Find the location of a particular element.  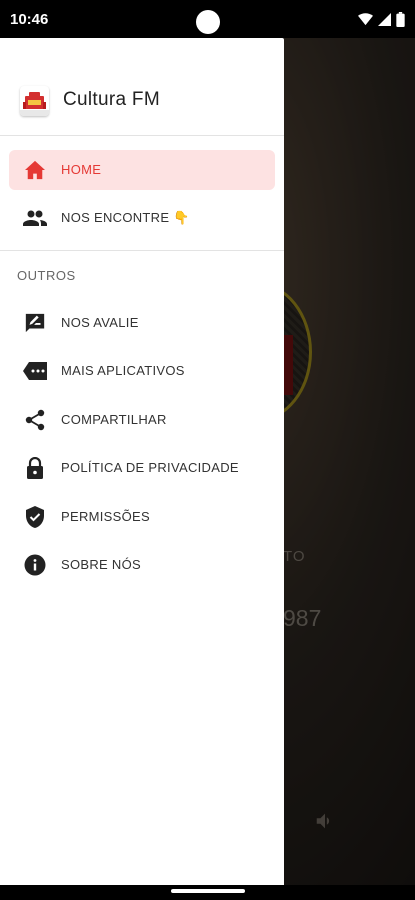

nav-item-nos-avalie: NOS AVALIE is located at coordinates (142, 323).